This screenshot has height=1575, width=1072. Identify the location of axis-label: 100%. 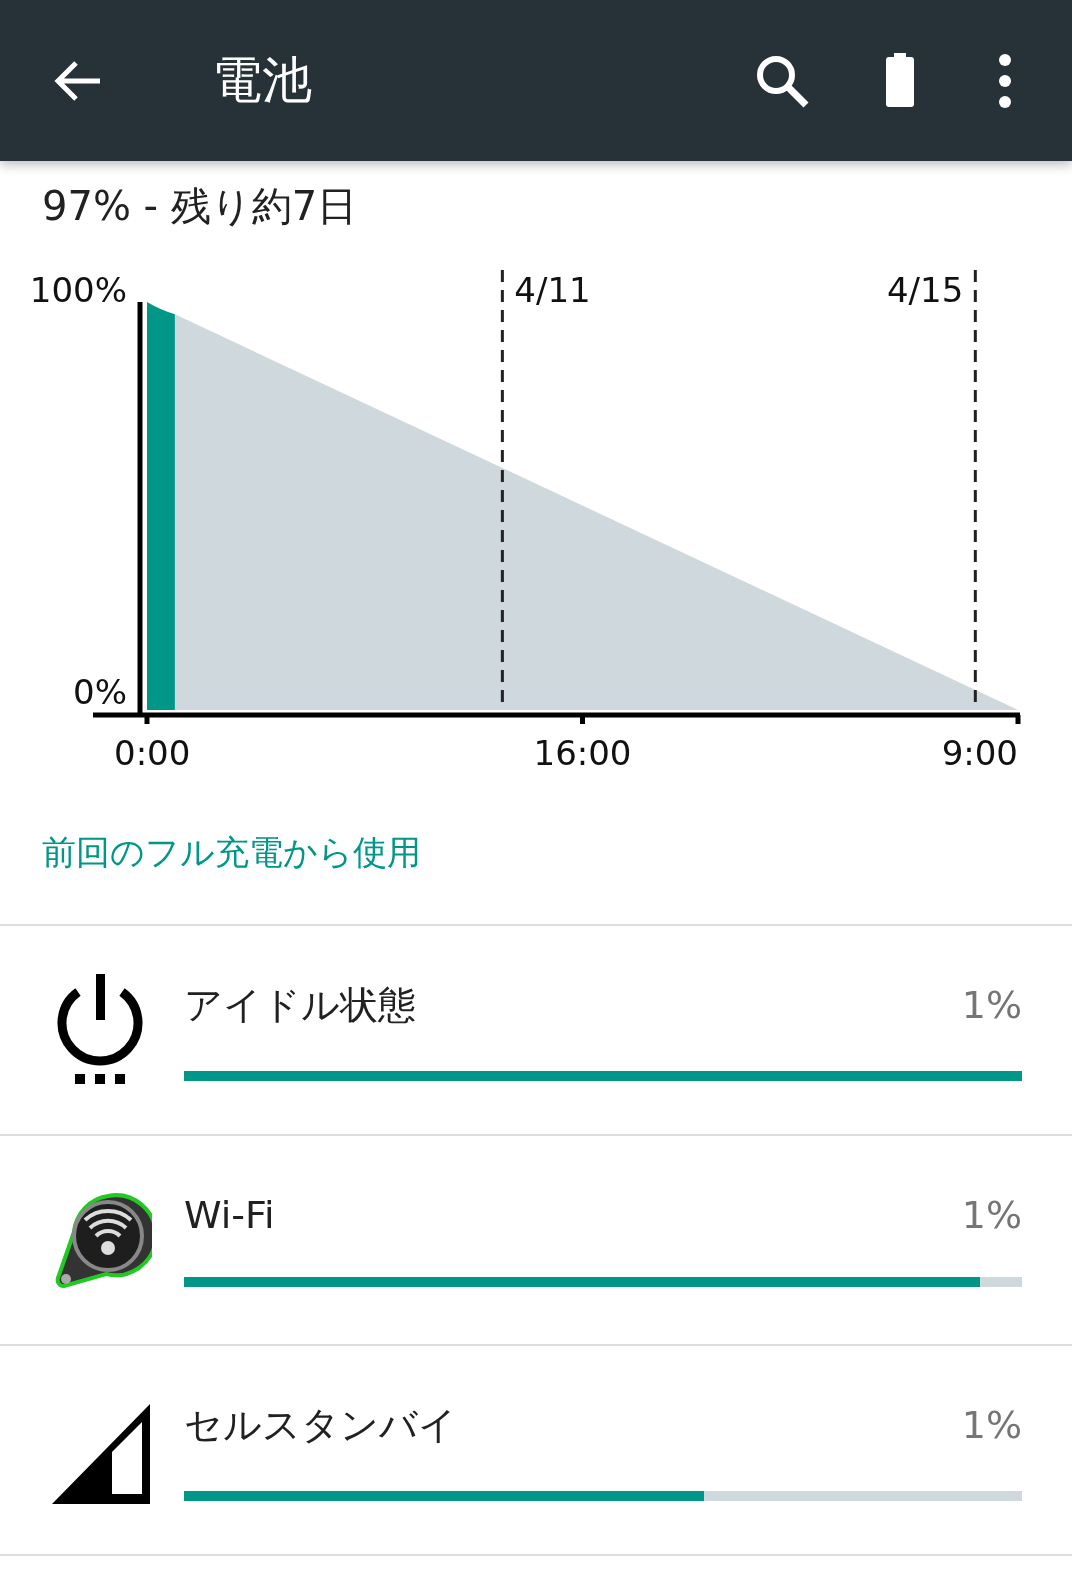
(78, 290).